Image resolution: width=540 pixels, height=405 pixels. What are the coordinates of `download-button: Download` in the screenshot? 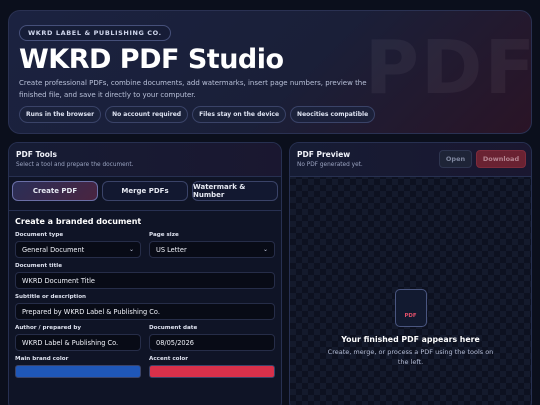 It's located at (501, 159).